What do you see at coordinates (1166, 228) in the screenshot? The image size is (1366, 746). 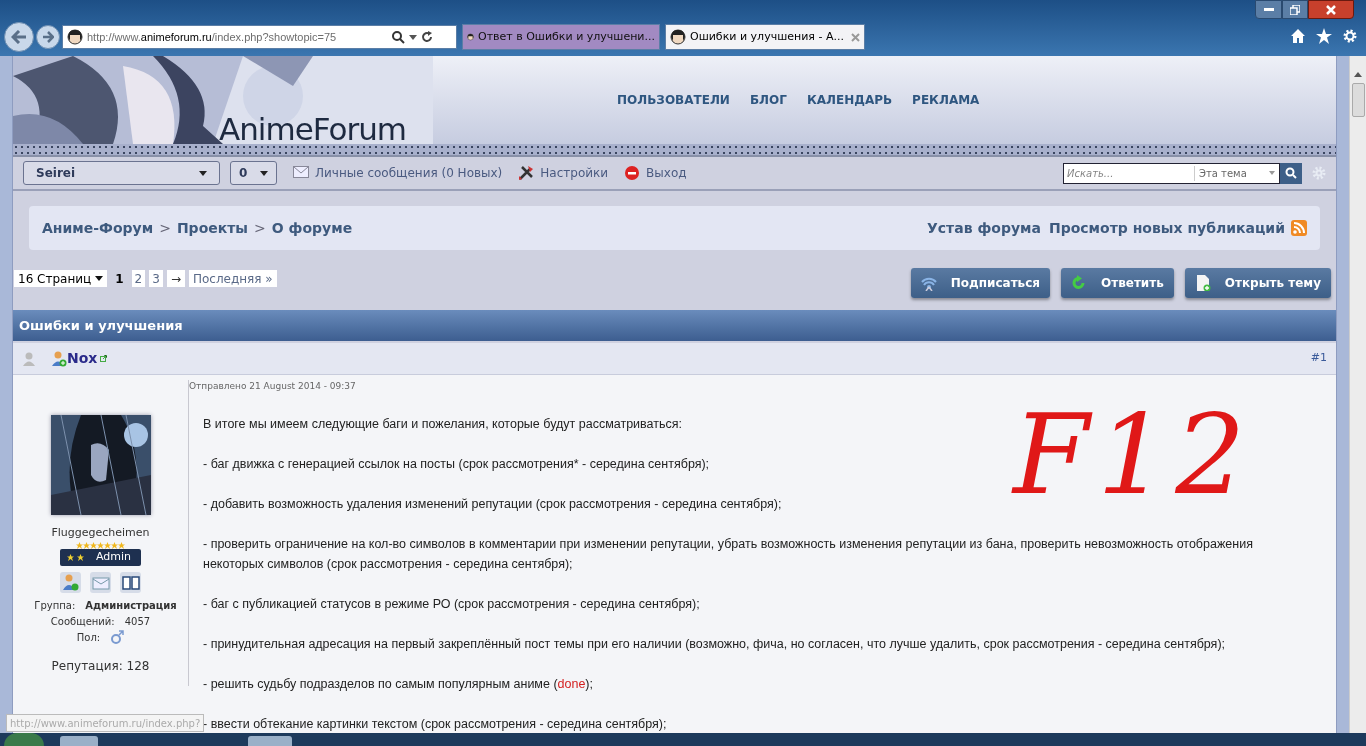 I see `header-link: Просмотр новых публикаций` at bounding box center [1166, 228].